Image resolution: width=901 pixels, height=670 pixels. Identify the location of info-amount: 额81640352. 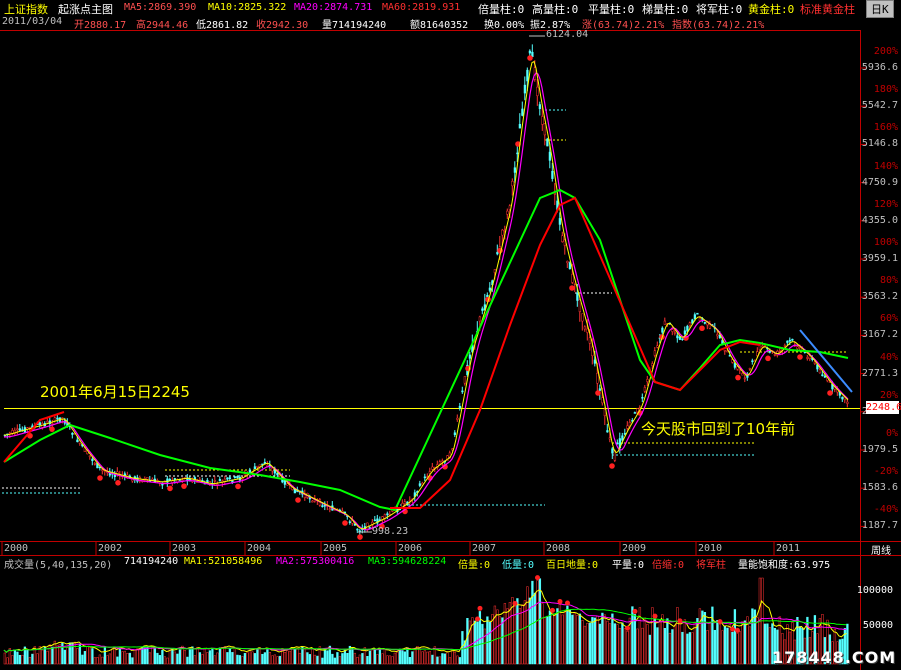
(439, 25).